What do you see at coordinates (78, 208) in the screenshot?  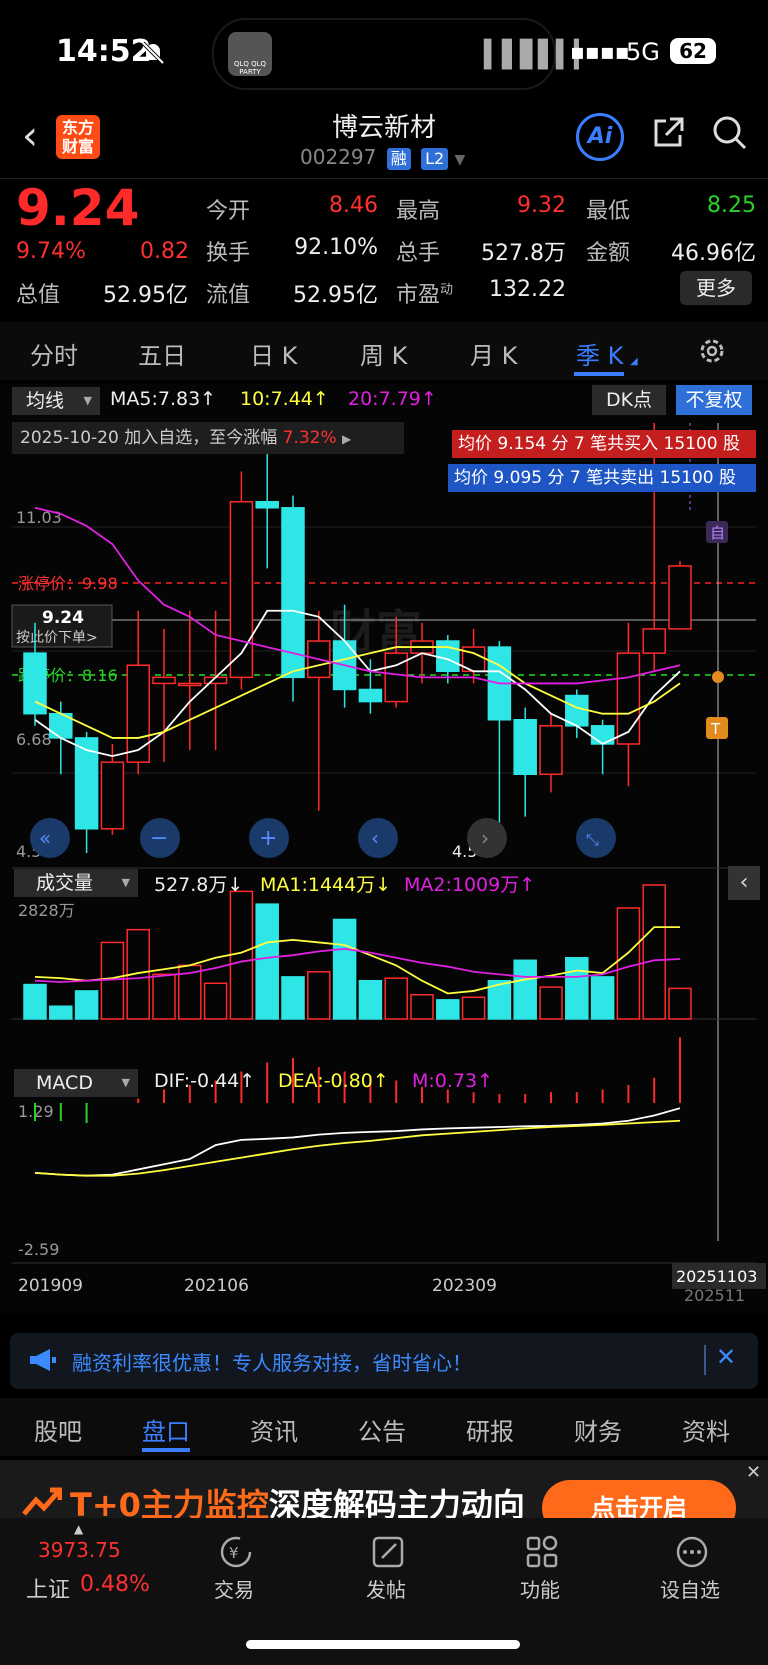 I see `last-price: 9.24` at bounding box center [78, 208].